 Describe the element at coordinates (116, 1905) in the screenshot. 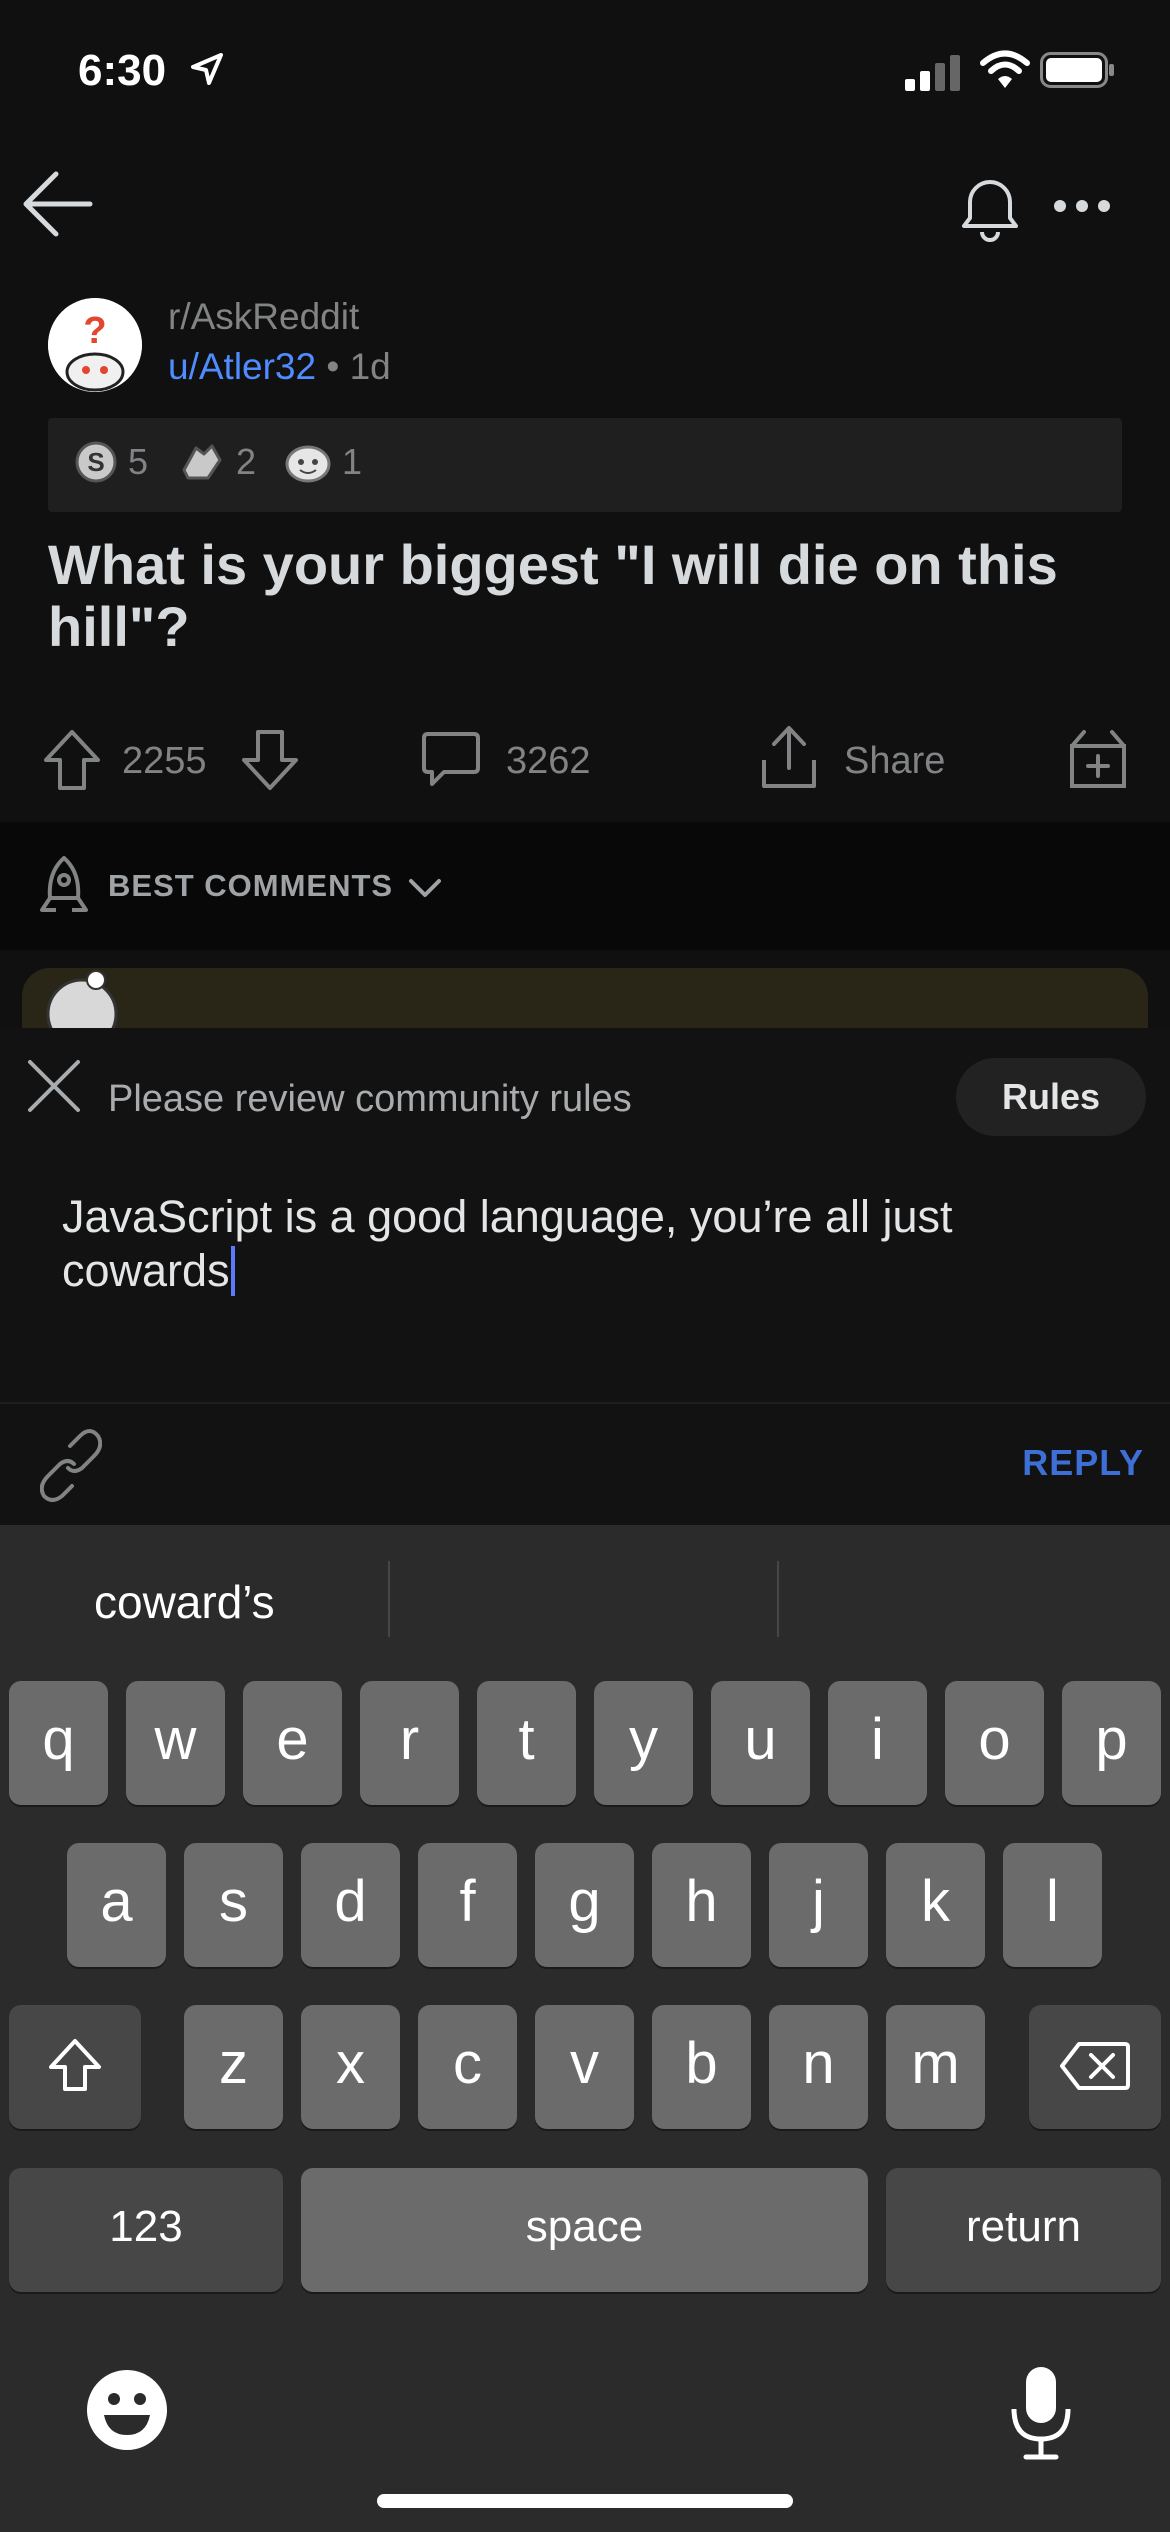

I see `key-a: a` at that location.